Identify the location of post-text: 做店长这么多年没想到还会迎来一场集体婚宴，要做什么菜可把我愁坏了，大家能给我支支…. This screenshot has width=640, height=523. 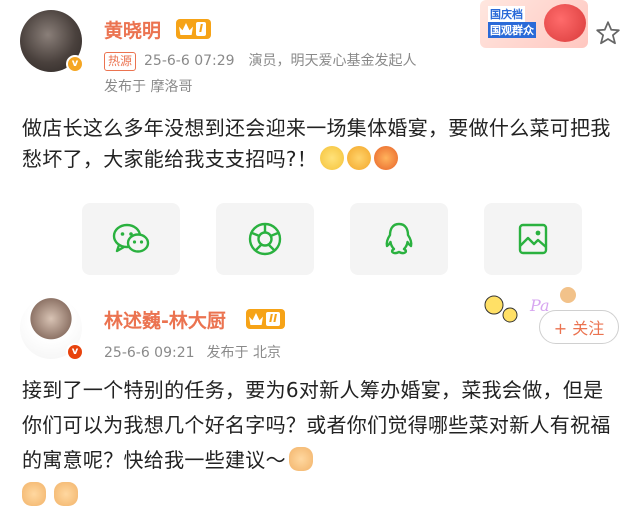
(316, 143).